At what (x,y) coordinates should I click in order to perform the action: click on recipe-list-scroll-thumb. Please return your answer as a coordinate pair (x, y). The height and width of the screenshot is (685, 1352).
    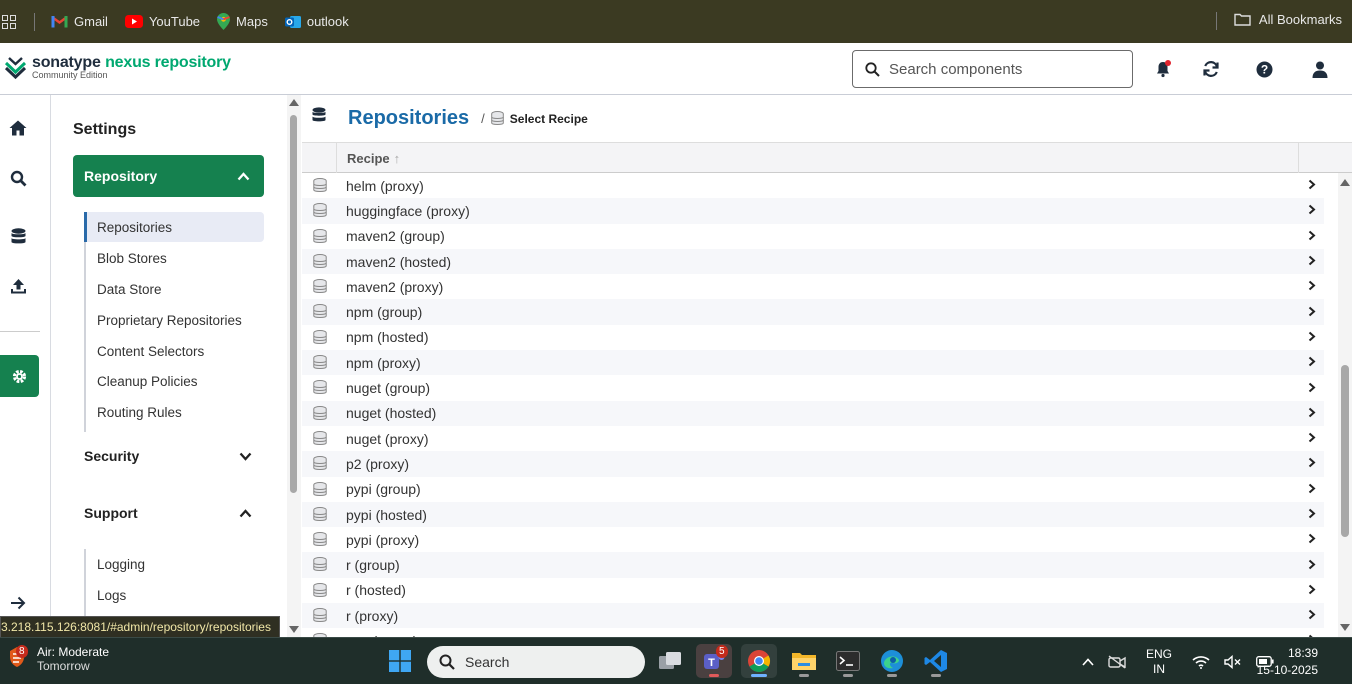
    Looking at the image, I should click on (1345, 451).